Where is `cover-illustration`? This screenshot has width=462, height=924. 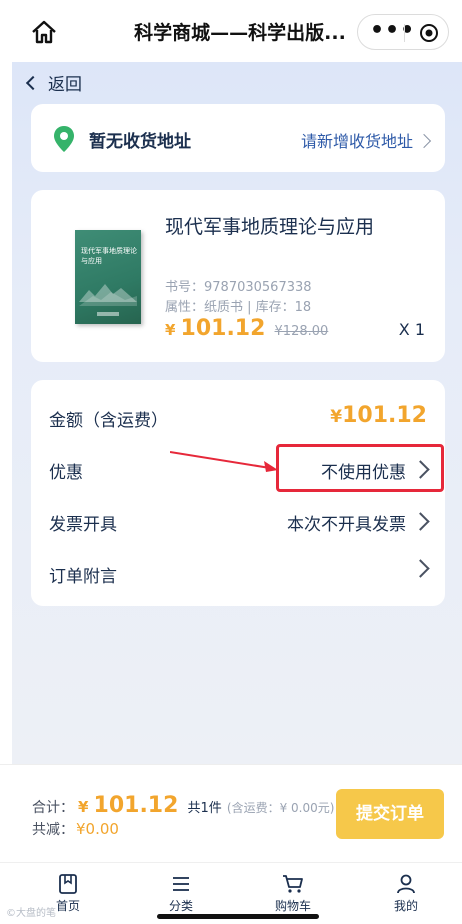 cover-illustration is located at coordinates (108, 295).